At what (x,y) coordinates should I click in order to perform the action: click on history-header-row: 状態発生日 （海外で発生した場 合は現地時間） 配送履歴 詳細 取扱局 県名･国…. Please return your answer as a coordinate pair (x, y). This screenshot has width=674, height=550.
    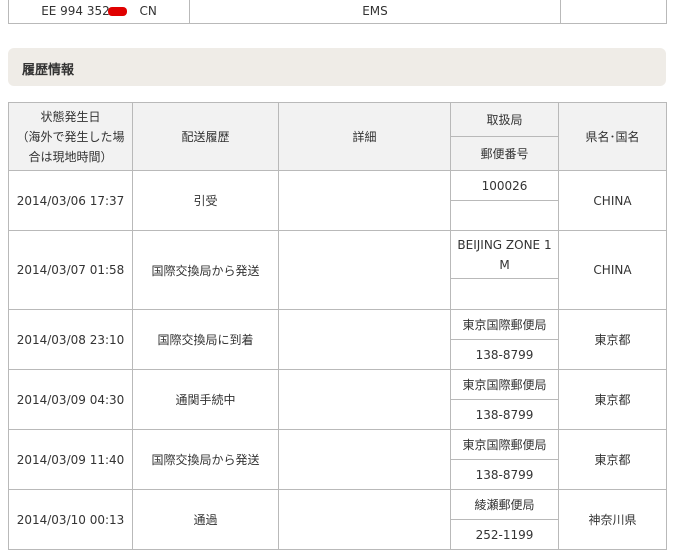
    Looking at the image, I should click on (337, 136).